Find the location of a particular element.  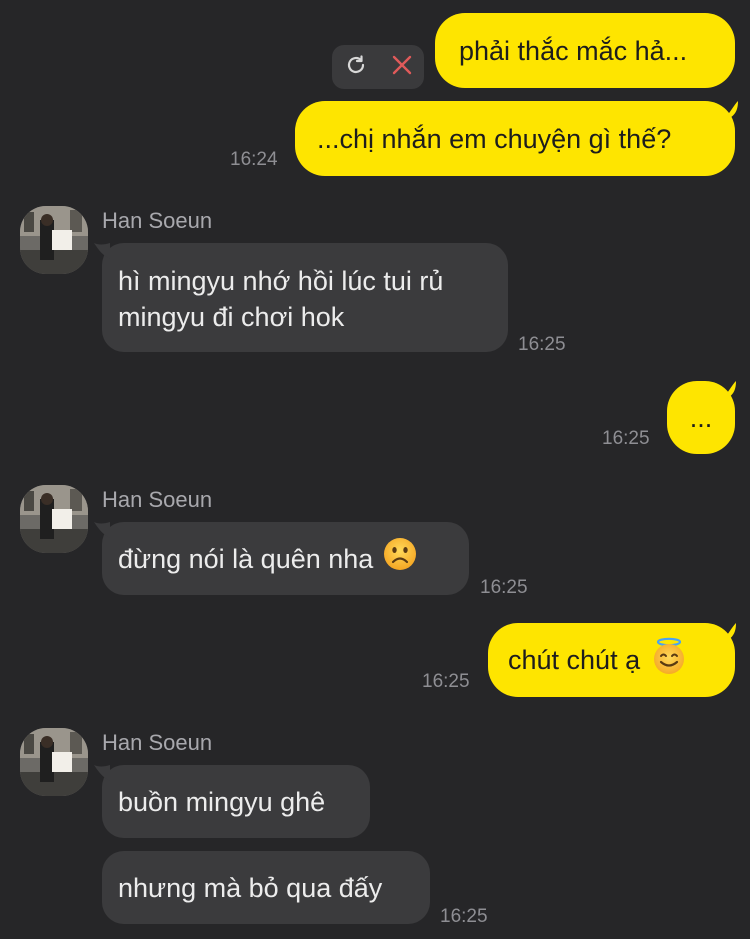

message-text: đừng nói là quên nha is located at coordinates (246, 558).